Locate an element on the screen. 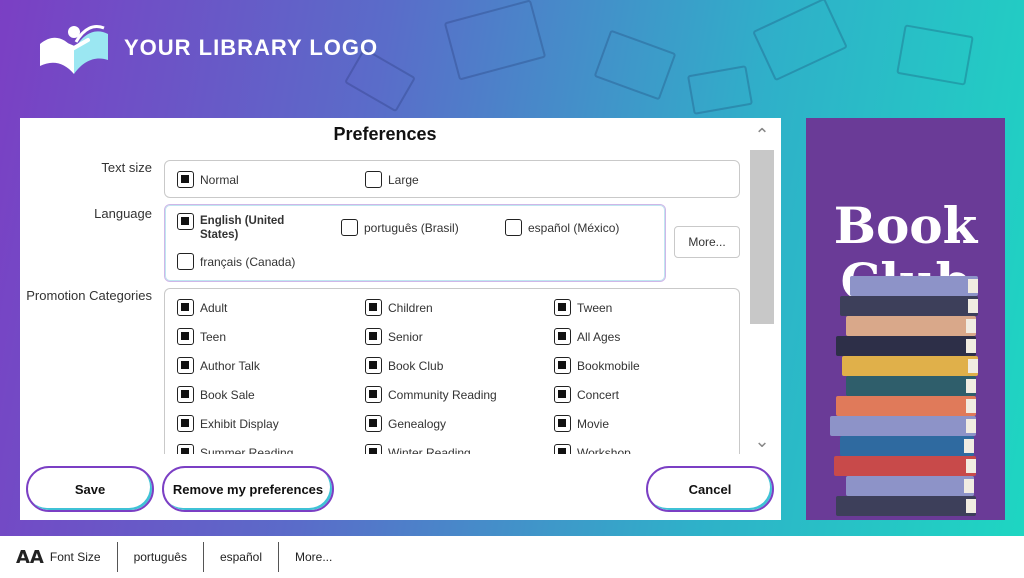  promotion-option-label: Teen is located at coordinates (213, 337).